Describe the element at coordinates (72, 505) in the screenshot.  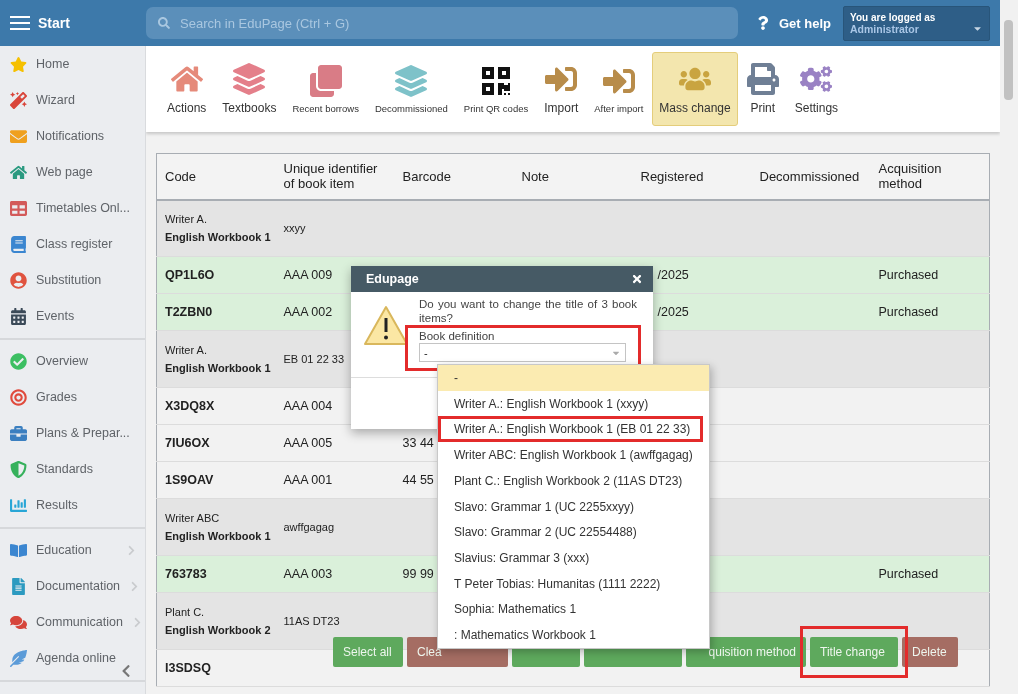
I see `sidebar-item: Results` at that location.